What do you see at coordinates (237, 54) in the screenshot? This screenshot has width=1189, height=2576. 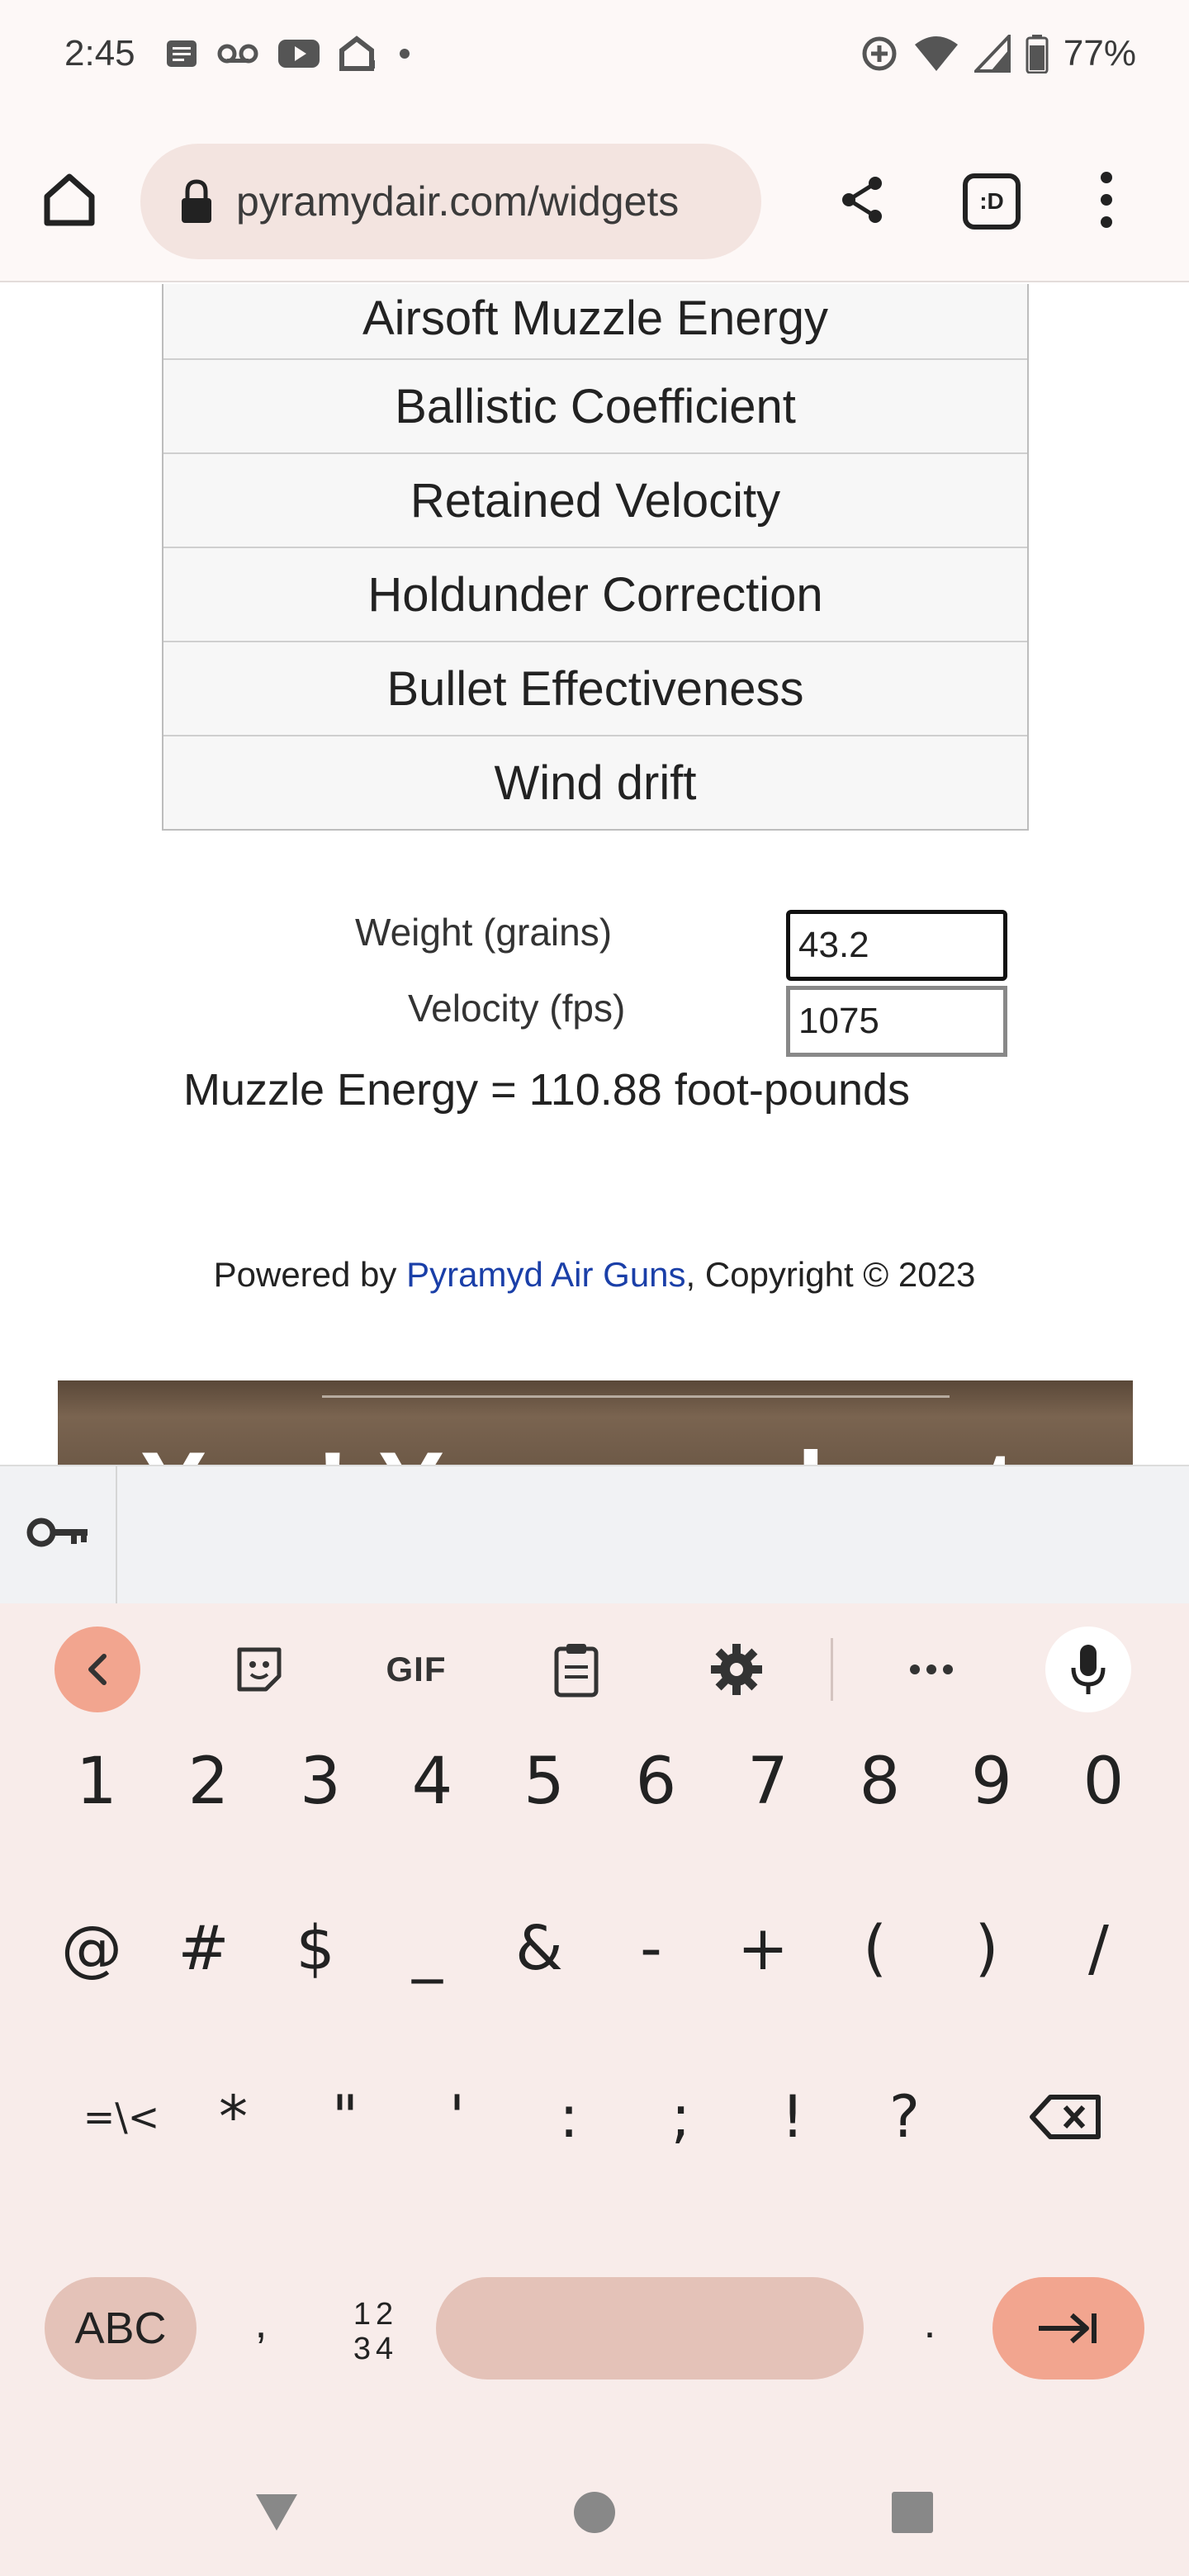 I see `voicemail-icon` at bounding box center [237, 54].